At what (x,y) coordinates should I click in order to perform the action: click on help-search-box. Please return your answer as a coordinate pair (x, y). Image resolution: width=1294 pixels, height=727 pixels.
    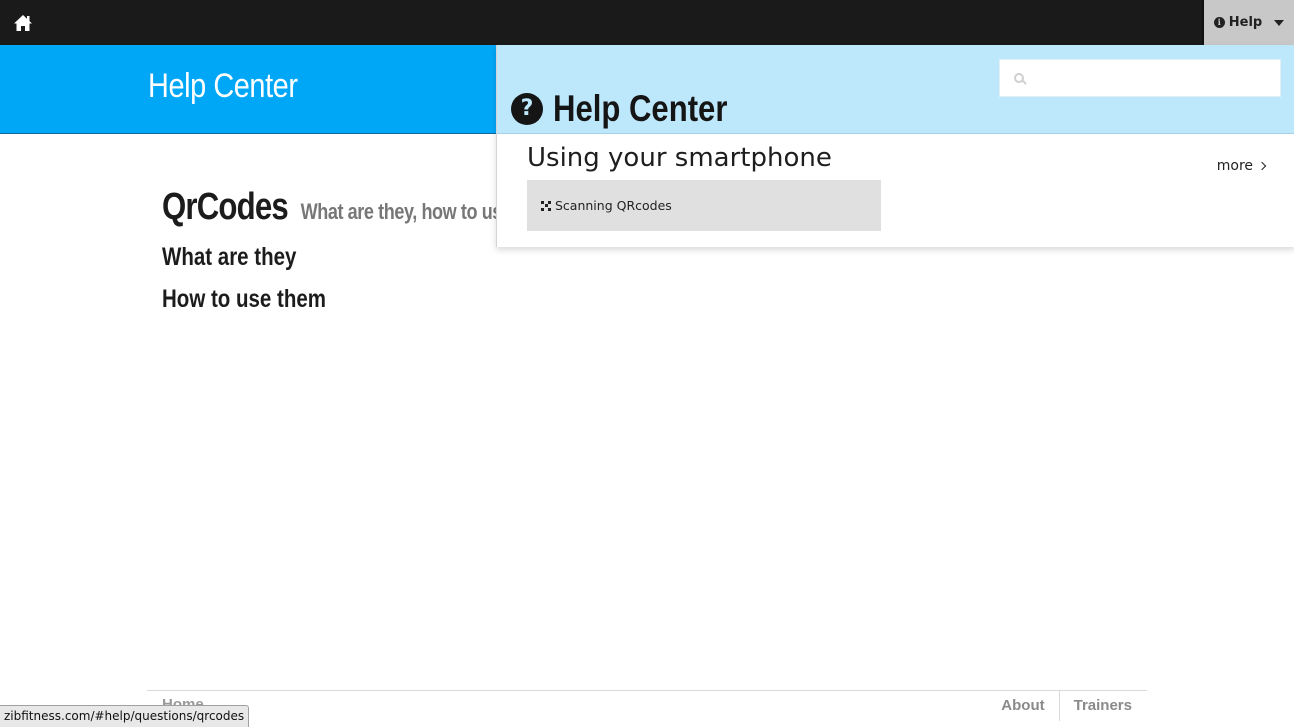
    Looking at the image, I should click on (1140, 78).